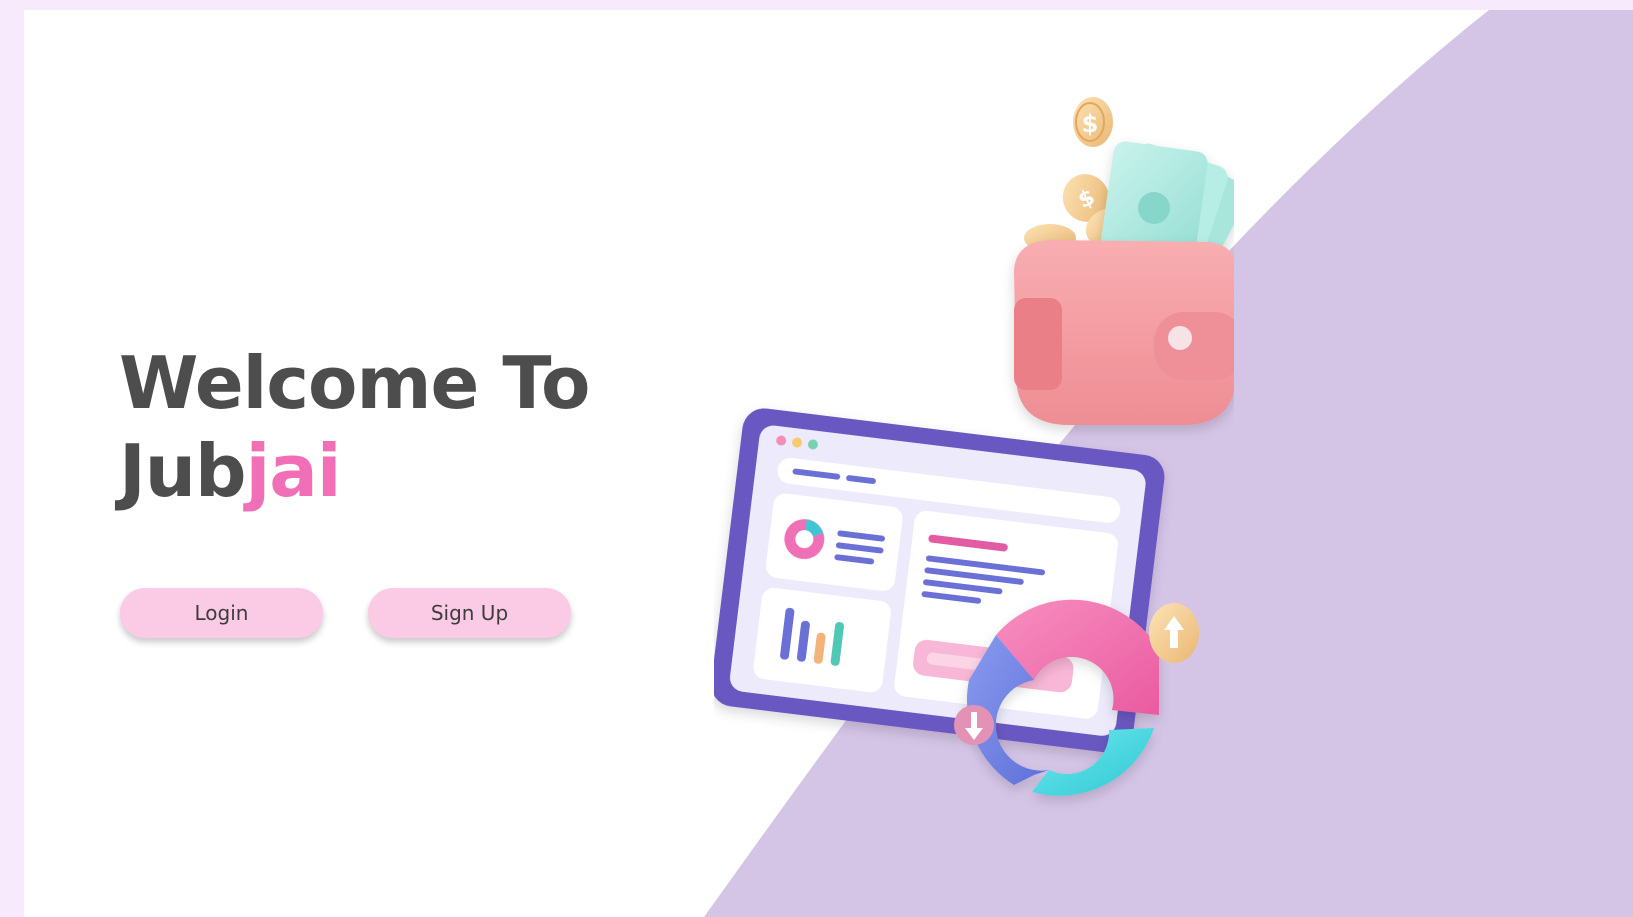 This screenshot has height=917, width=1633. Describe the element at coordinates (469, 613) in the screenshot. I see `signup-button: Sign Up` at that location.